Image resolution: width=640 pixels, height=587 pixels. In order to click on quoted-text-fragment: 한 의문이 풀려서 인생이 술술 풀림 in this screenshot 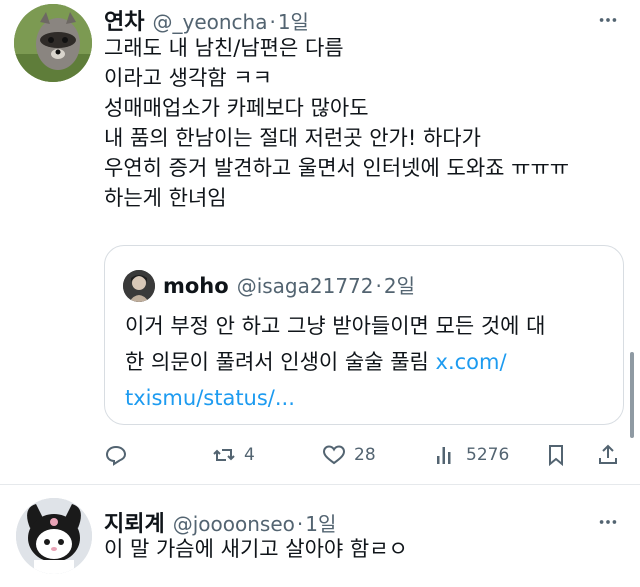, I will do `click(280, 362)`.